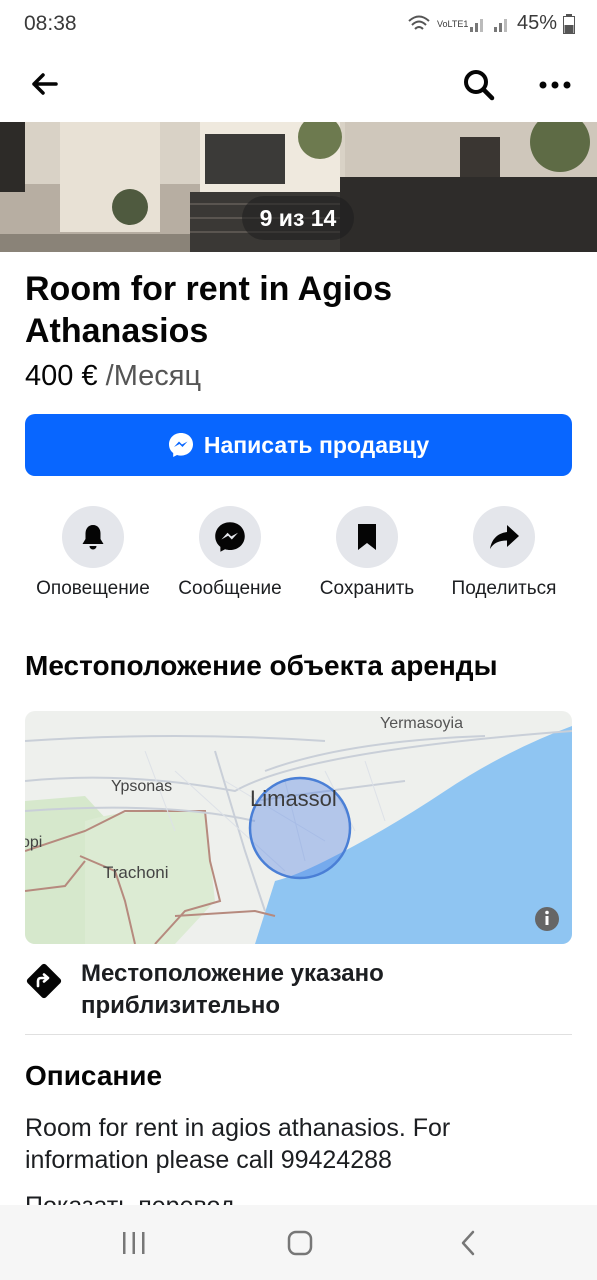 Image resolution: width=597 pixels, height=1280 pixels. Describe the element at coordinates (136, 872) in the screenshot. I see `map-label-trachoni: Trachoni` at that location.